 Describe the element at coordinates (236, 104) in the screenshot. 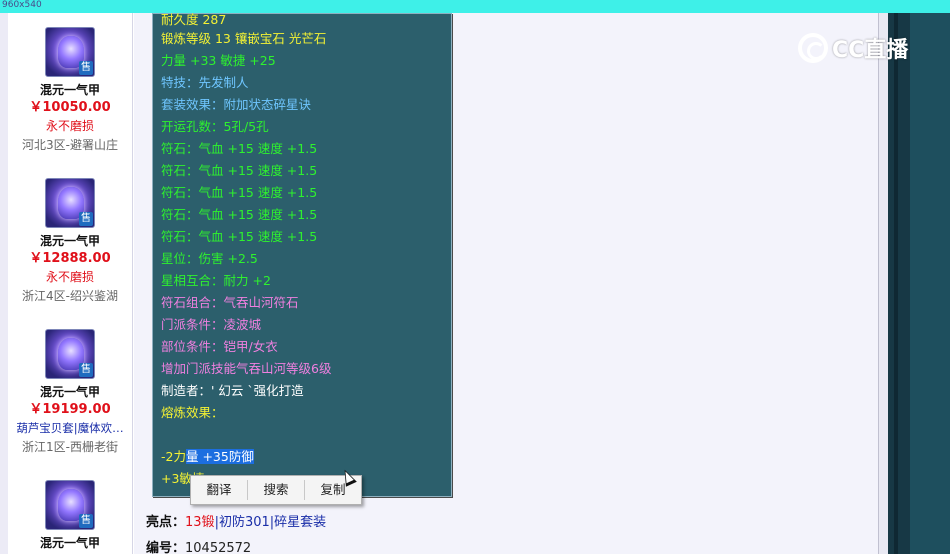

I see `tooltip-line: 套装效果：附加状态碎星诀` at that location.